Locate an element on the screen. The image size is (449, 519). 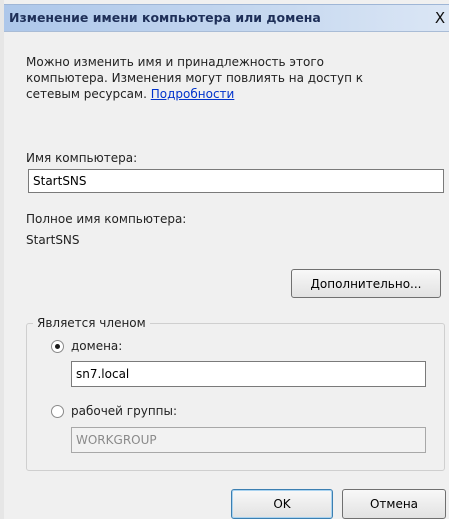
description-line-3: сетевым ресурсам. is located at coordinates (86, 94).